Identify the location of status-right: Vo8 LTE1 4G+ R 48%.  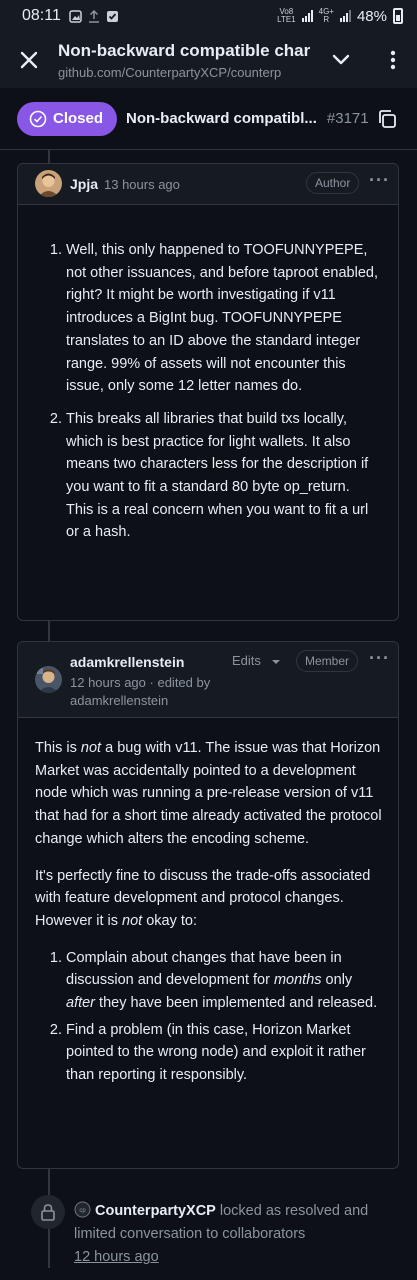
(340, 16).